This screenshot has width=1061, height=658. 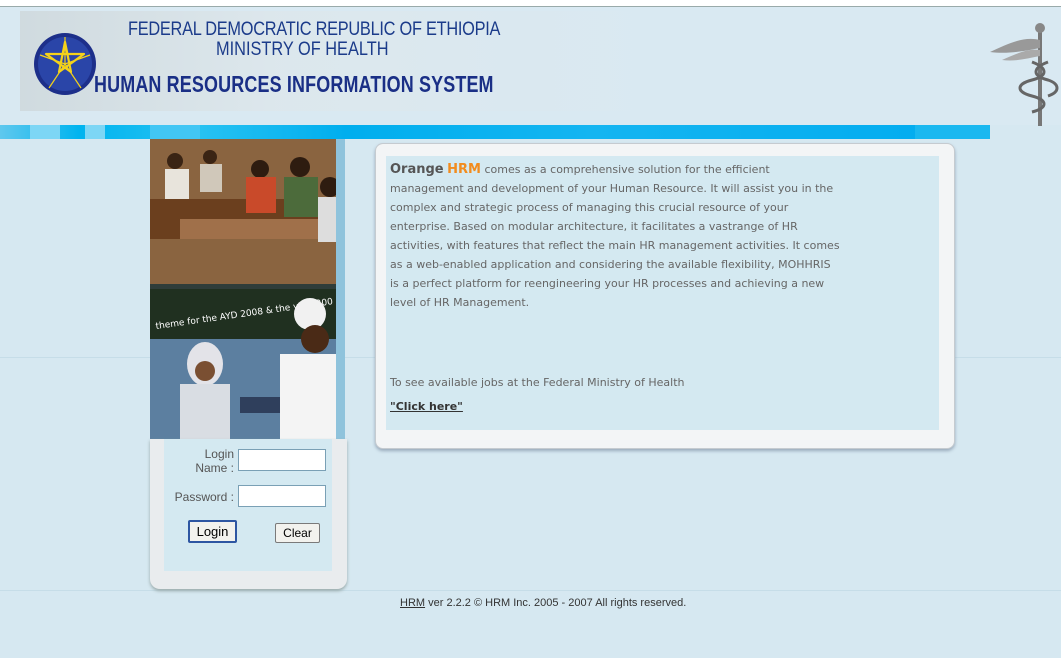 I want to click on login-panel: Login Name : Password : Login Clear, so click(x=248, y=514).